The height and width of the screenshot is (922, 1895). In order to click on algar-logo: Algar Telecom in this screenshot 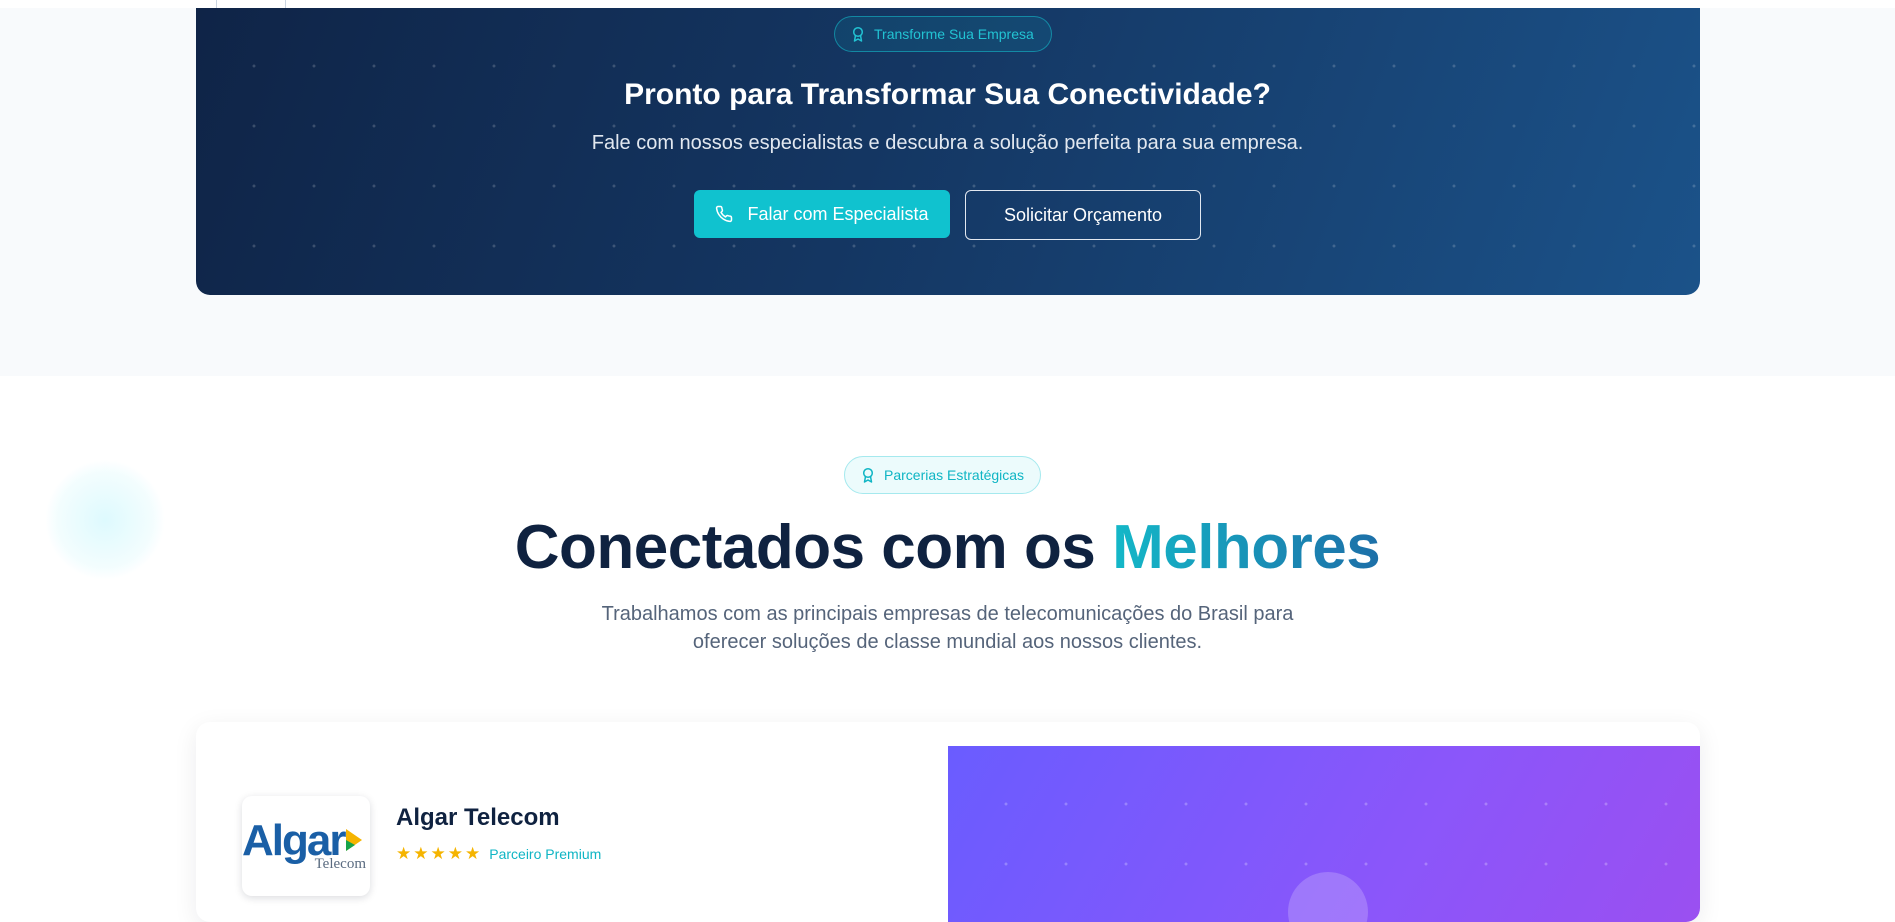, I will do `click(306, 846)`.